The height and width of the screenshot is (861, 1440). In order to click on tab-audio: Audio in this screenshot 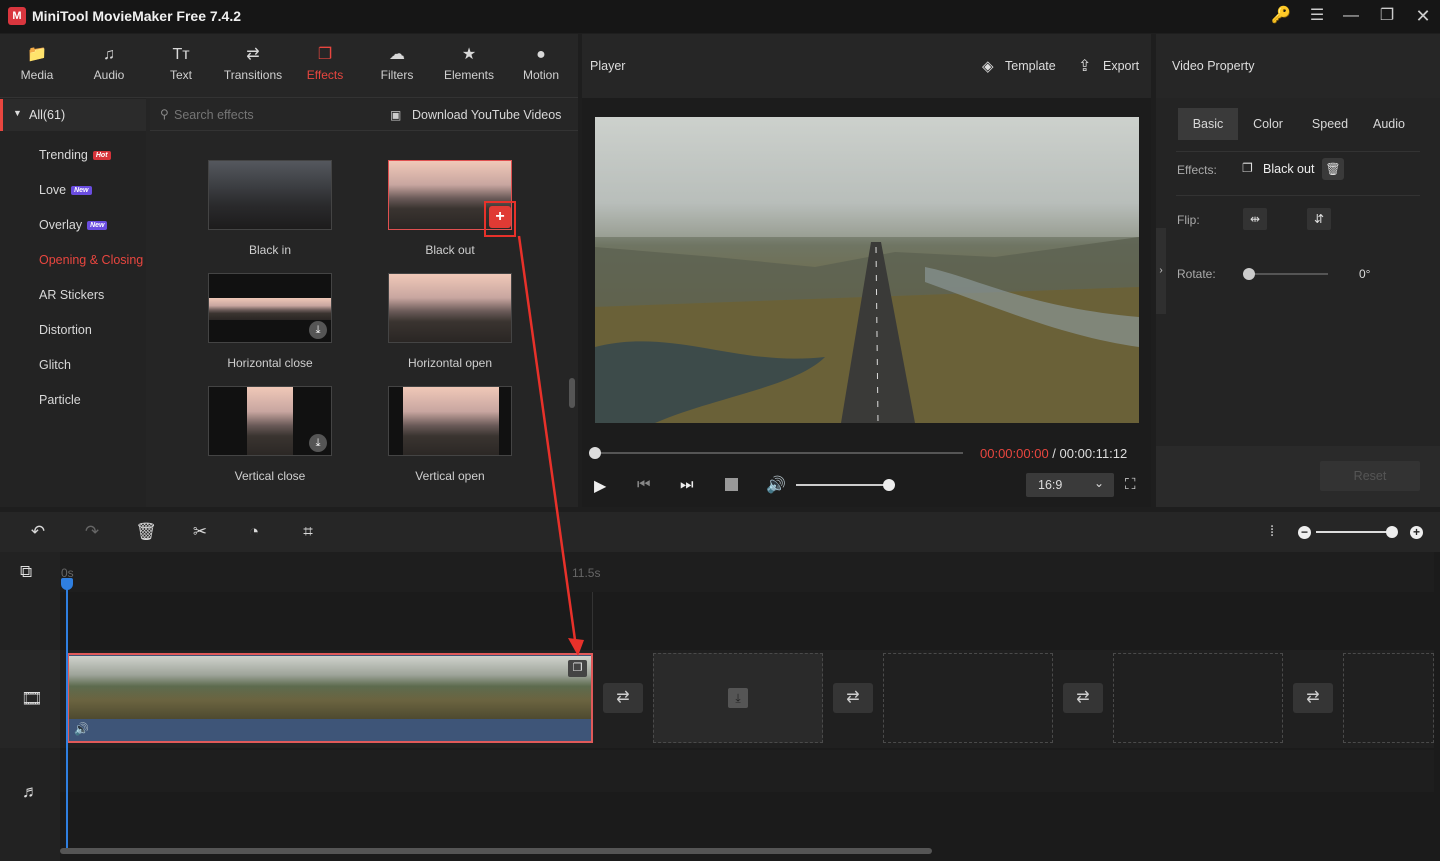, I will do `click(1389, 124)`.